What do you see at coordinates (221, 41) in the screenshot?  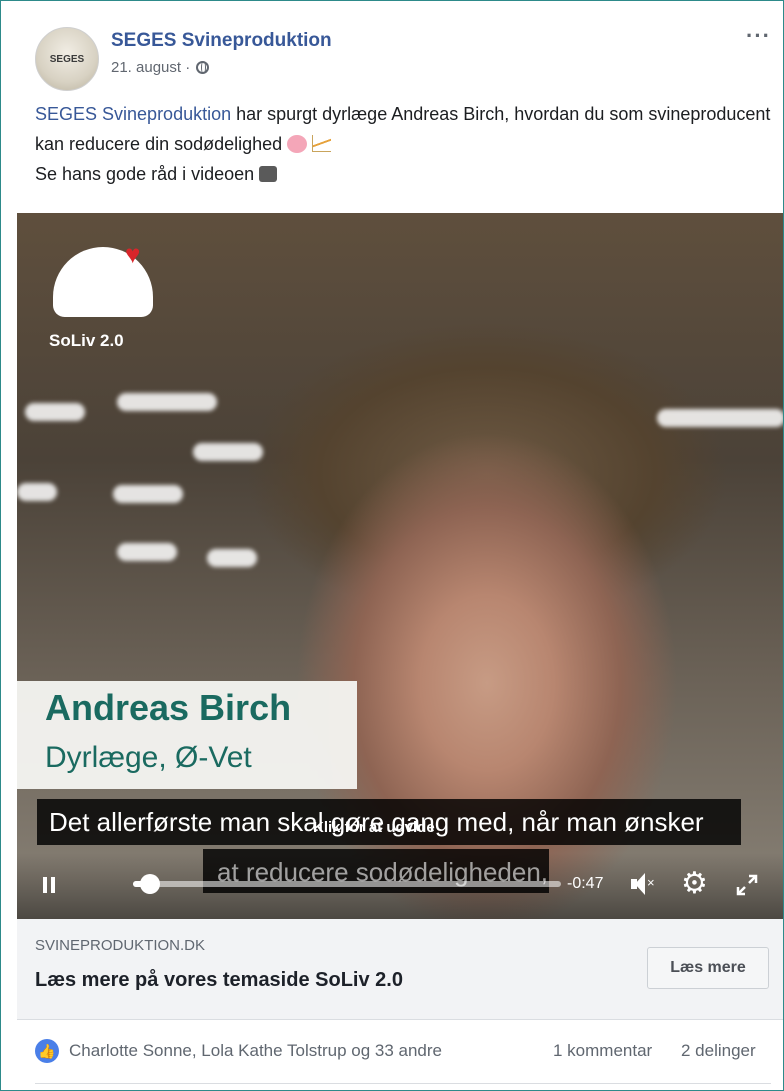 I see `page-name-link: SEGES Svineproduktion` at bounding box center [221, 41].